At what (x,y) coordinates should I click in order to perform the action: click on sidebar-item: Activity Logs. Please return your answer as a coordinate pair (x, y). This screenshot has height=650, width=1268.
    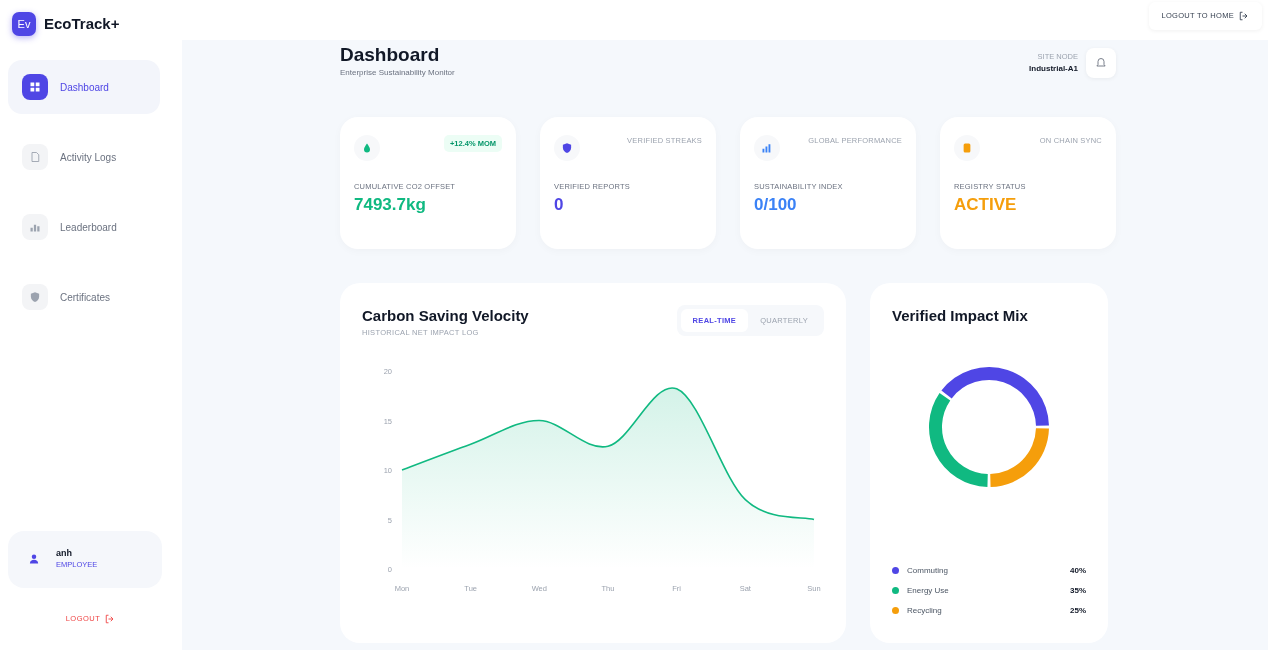
    Looking at the image, I should click on (84, 157).